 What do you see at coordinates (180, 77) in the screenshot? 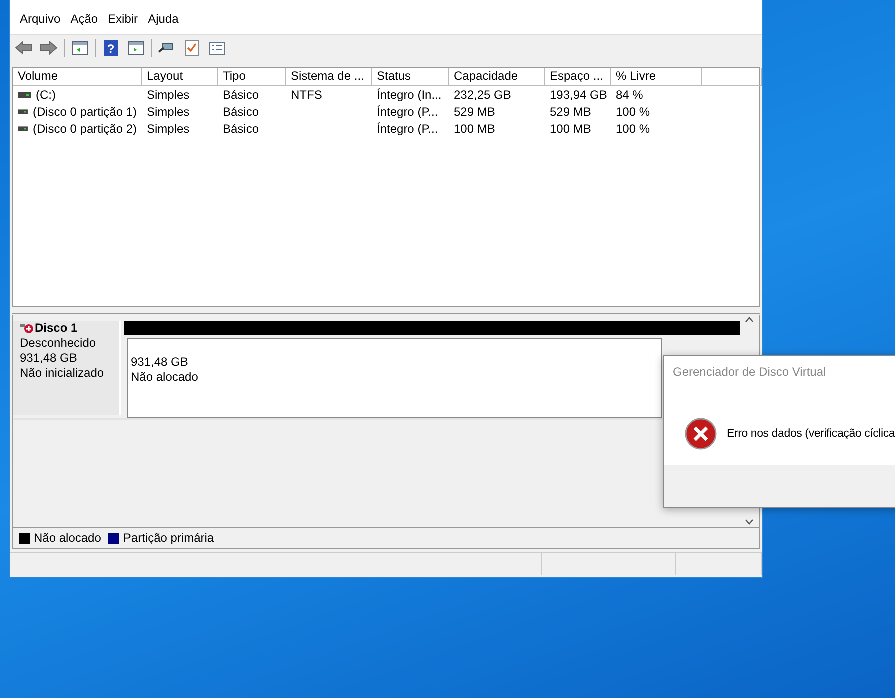
I see `column-header: Layout` at bounding box center [180, 77].